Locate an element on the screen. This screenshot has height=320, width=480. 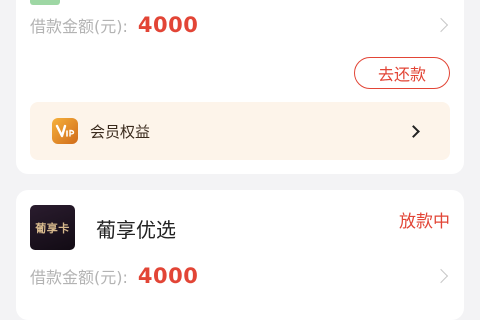
product-logo: 葡享卡 is located at coordinates (52, 227).